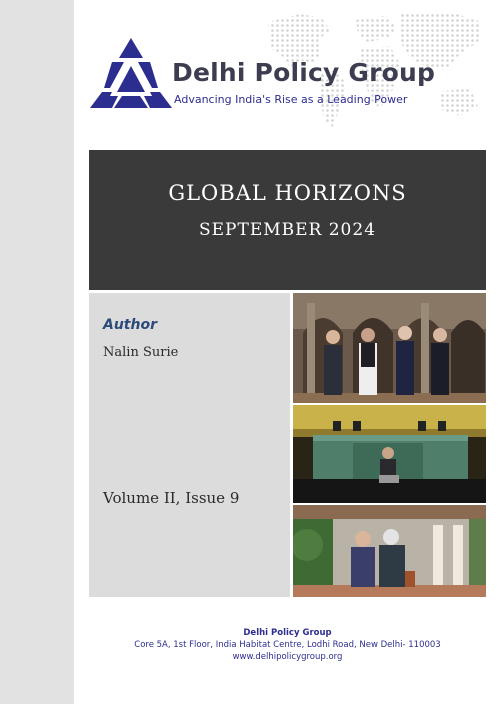 The image size is (500, 704). I want to click on footer-org-name: Delhi Policy Group, so click(287, 633).